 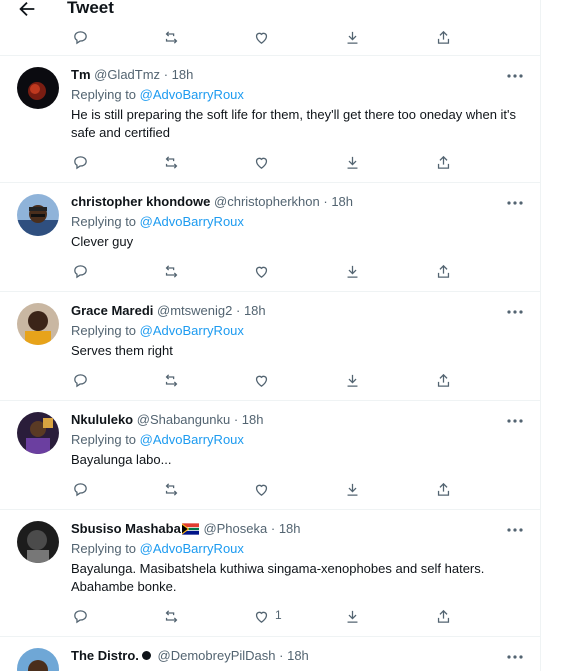 I want to click on display-name: christopher khondowe, so click(x=140, y=201).